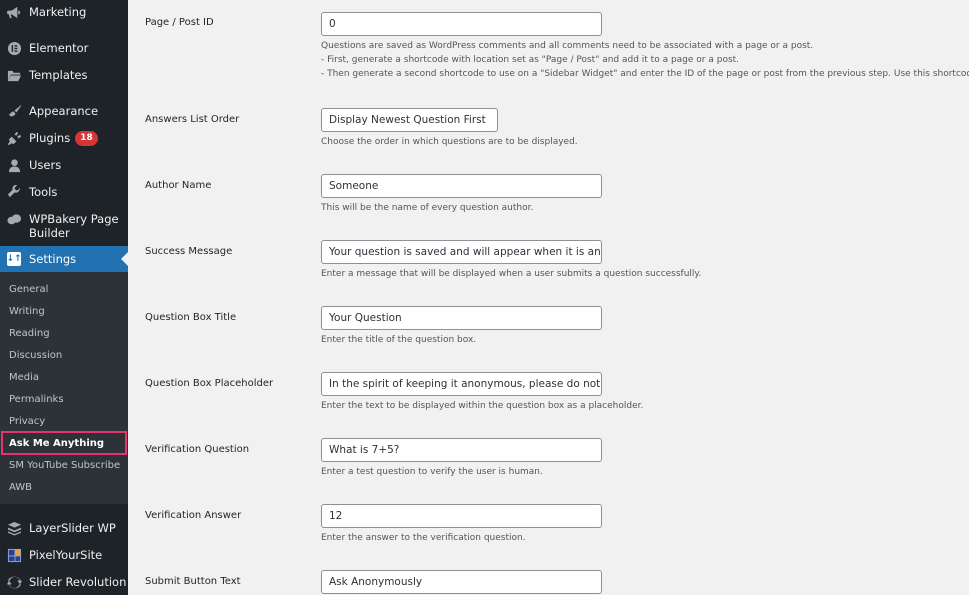  I want to click on submenu-item-privacy: Privacy, so click(27, 422).